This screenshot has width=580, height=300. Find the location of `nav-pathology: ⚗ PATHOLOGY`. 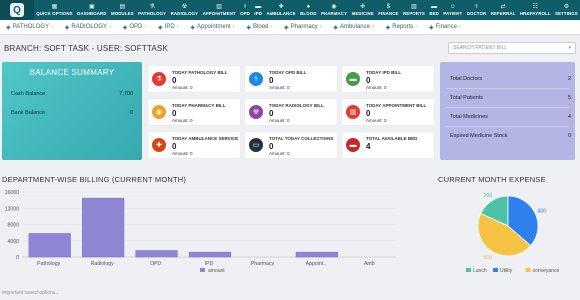

nav-pathology: ⚗ PATHOLOGY is located at coordinates (152, 10).